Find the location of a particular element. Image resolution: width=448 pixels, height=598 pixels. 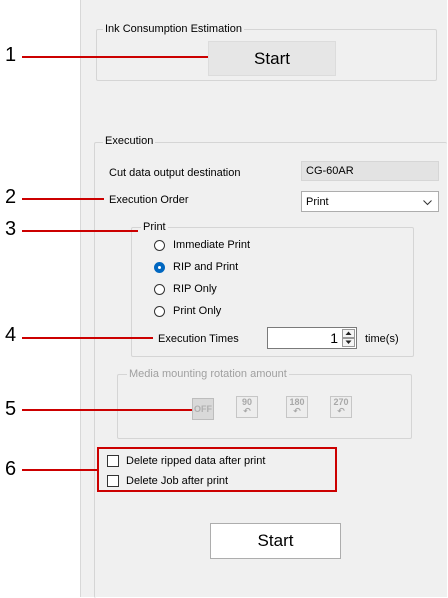

ink-estimation-title: Ink Consumption Estimation is located at coordinates (173, 29).